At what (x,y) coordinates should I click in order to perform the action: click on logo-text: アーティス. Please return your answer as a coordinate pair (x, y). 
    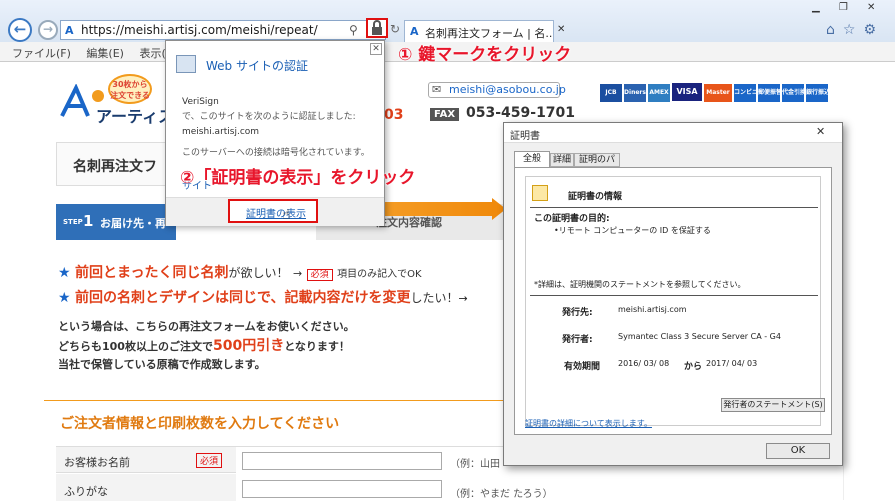
    Looking at the image, I should click on (135, 116).